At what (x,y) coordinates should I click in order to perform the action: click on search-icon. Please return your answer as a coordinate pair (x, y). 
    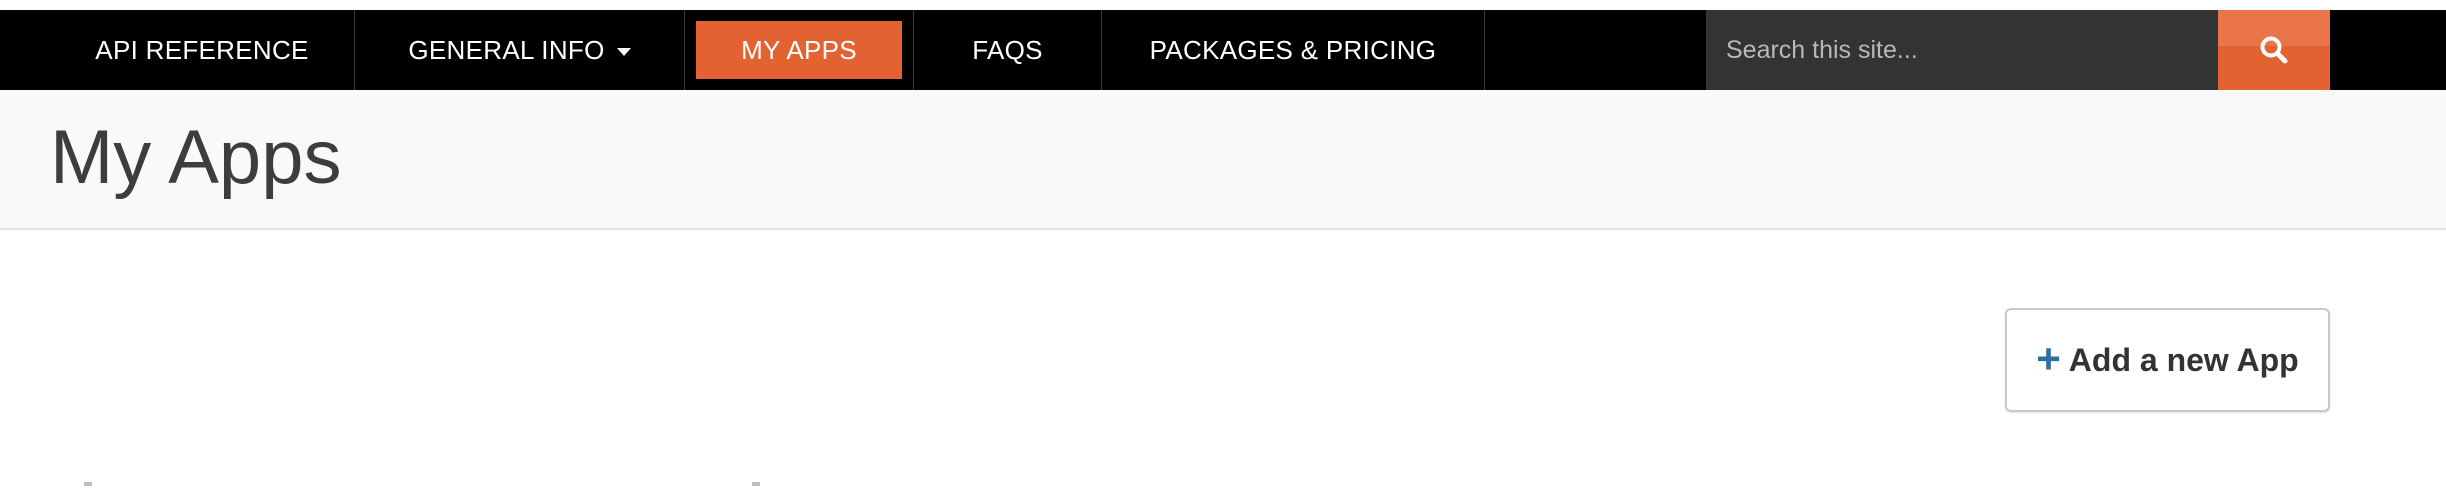
    Looking at the image, I should click on (2274, 50).